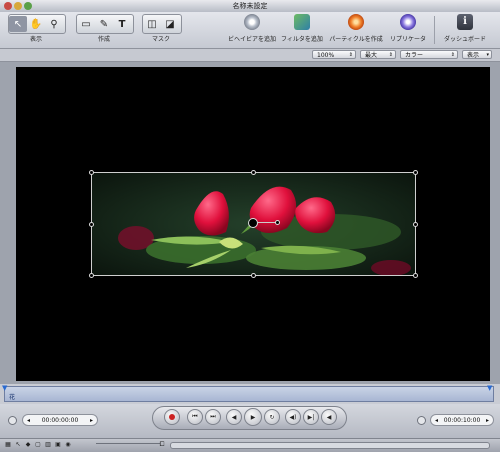  What do you see at coordinates (302, 22) in the screenshot?
I see `filter-icon` at bounding box center [302, 22].